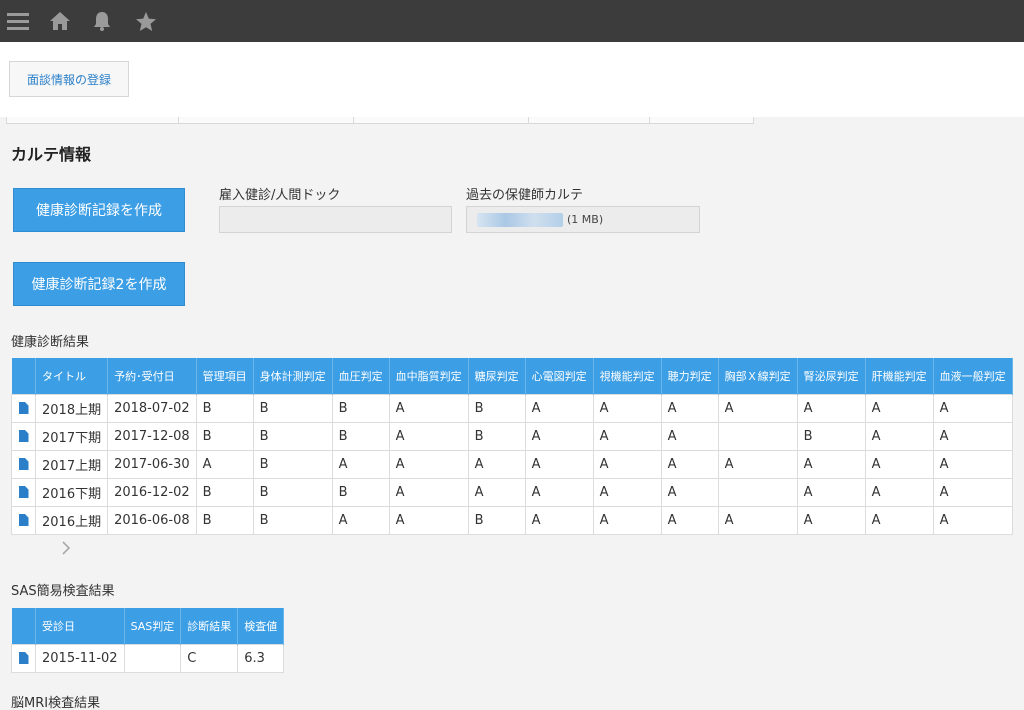 This screenshot has width=1024, height=710. What do you see at coordinates (69, 79) in the screenshot?
I see `register-interview-button: 面談情報の登録` at bounding box center [69, 79].